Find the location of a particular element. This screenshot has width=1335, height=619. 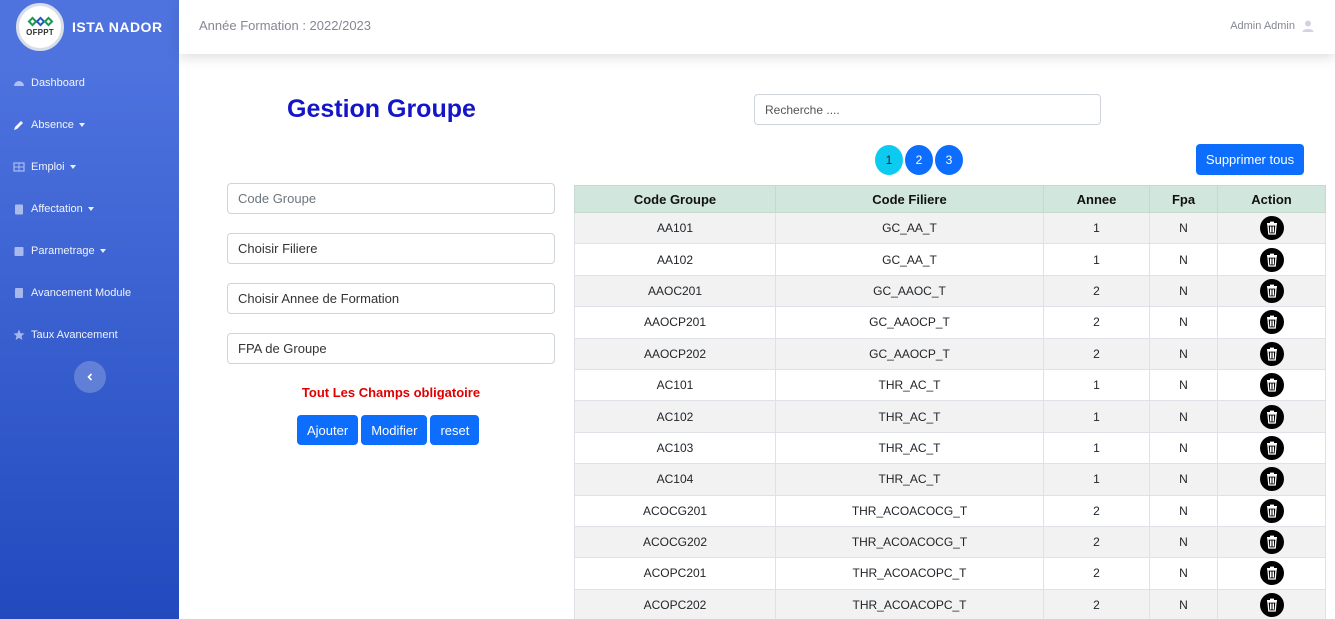

table-row: AAOCP202 GC_AAOCP_T 2 N is located at coordinates (950, 353).